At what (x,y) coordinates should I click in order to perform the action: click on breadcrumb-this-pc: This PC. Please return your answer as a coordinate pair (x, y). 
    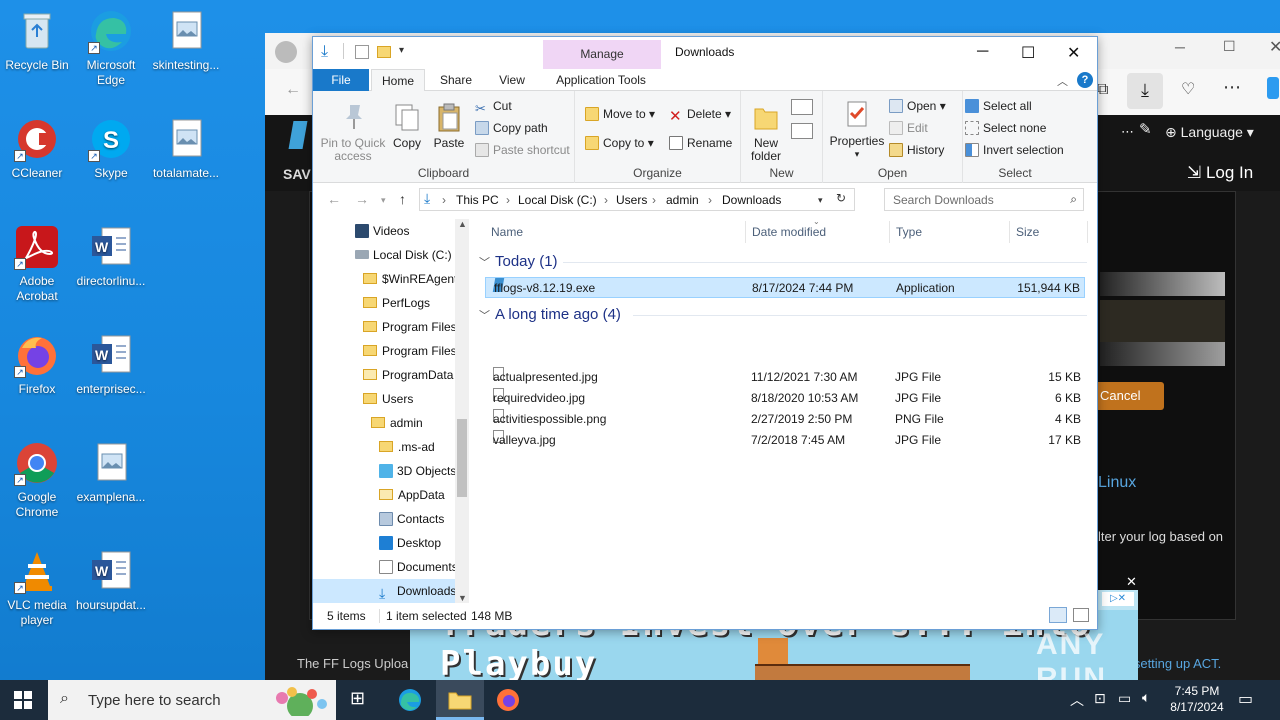
    Looking at the image, I should click on (477, 200).